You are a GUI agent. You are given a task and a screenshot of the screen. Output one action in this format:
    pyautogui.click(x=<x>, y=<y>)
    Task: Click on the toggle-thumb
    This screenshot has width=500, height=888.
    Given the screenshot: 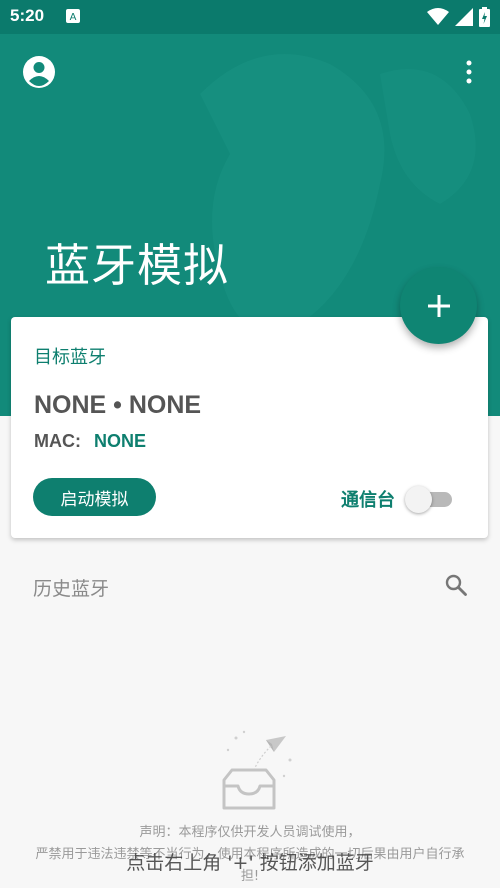 What is the action you would take?
    pyautogui.click(x=418, y=499)
    